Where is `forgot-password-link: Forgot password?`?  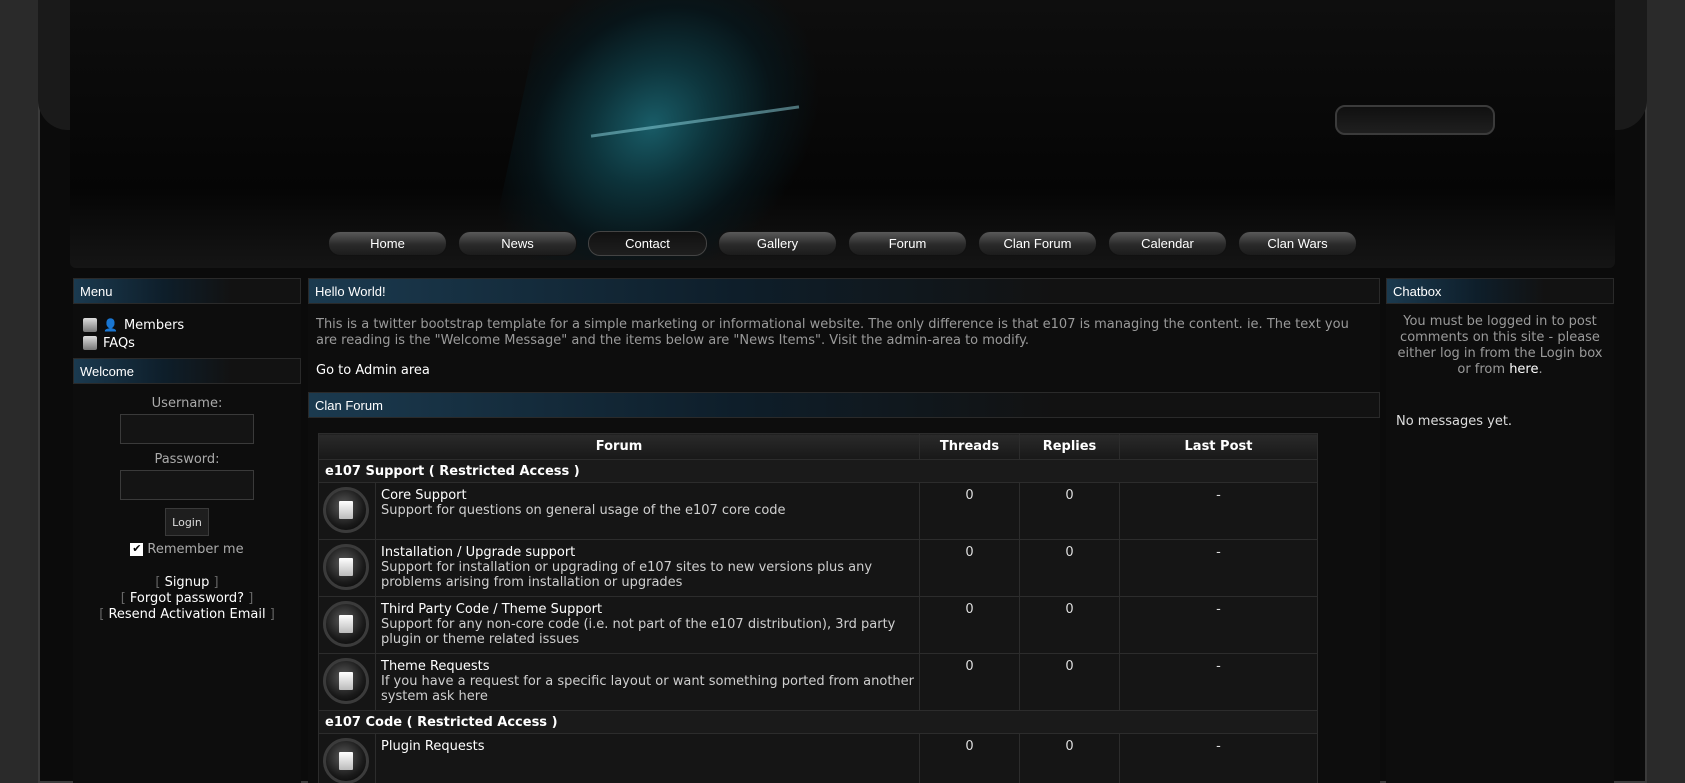 forgot-password-link: Forgot password? is located at coordinates (187, 598).